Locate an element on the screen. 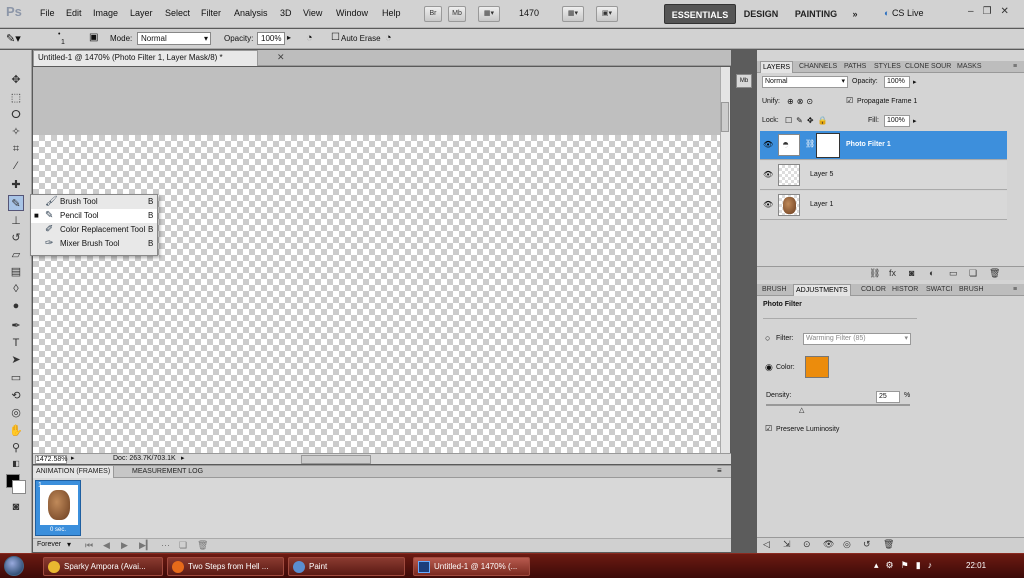  tab-brush: BRUSH is located at coordinates (774, 290).